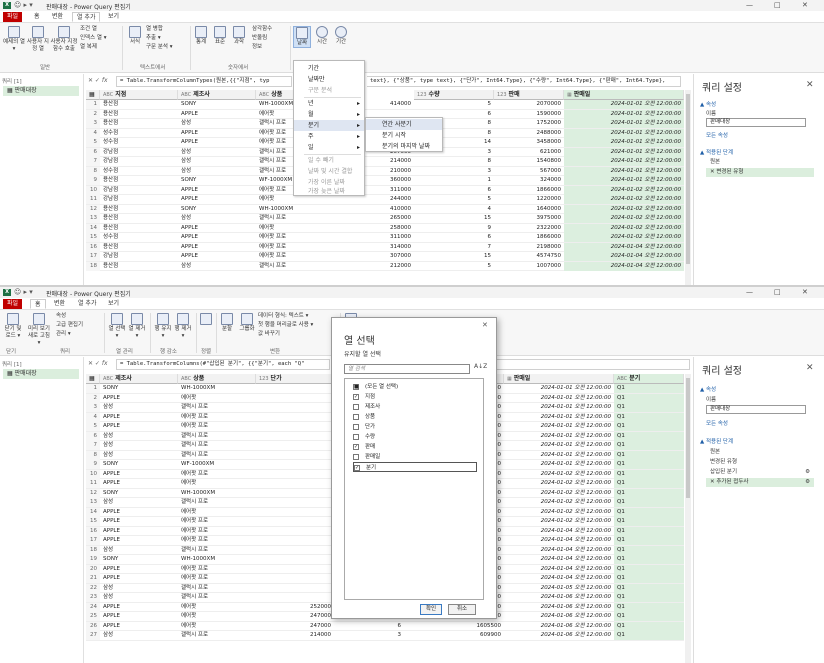  Describe the element at coordinates (329, 171) in the screenshot. I see `menu-item-combine-date-time: 날짜 및 시간 결합` at that location.